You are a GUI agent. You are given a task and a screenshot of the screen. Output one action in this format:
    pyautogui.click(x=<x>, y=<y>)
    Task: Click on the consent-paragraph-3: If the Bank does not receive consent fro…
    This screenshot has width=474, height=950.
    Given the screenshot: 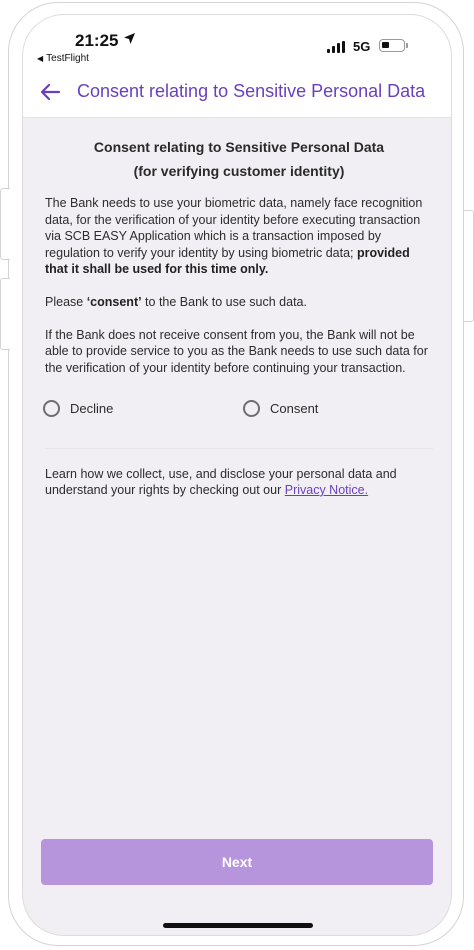 What is the action you would take?
    pyautogui.click(x=236, y=351)
    